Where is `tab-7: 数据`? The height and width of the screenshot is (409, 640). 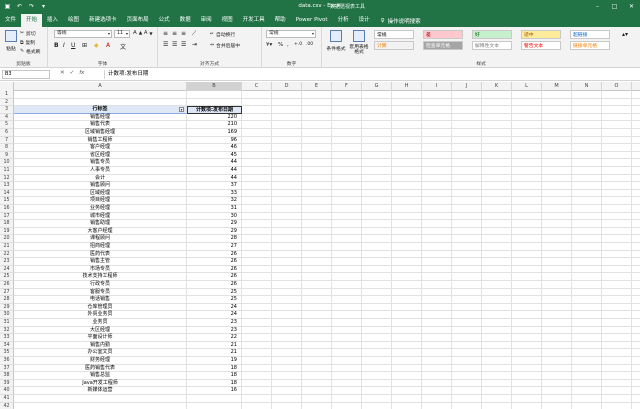 tab-7: 数据 is located at coordinates (185, 20).